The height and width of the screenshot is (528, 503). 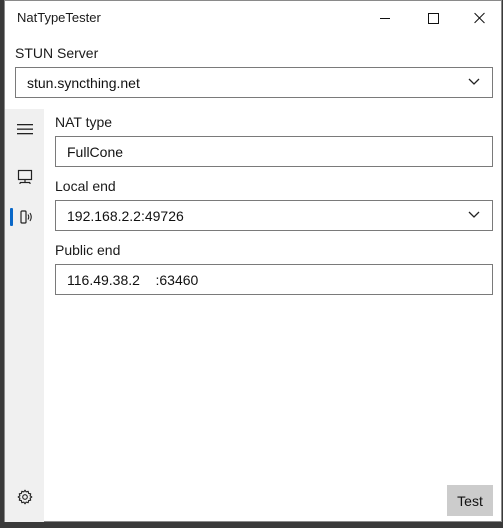 I want to click on wifi-device-icon, so click(x=25, y=217).